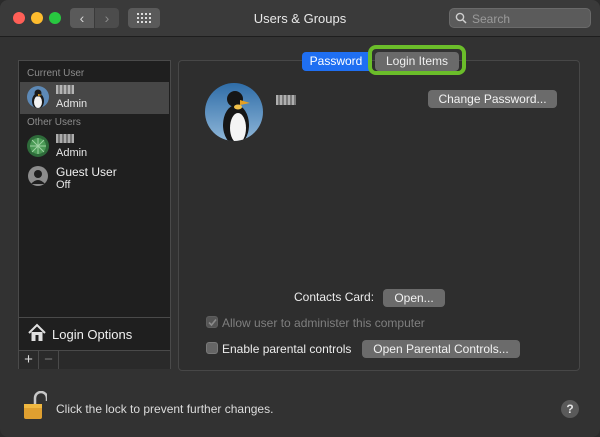 This screenshot has width=600, height=437. Describe the element at coordinates (72, 153) in the screenshot. I see `other-user-role: Admin` at that location.